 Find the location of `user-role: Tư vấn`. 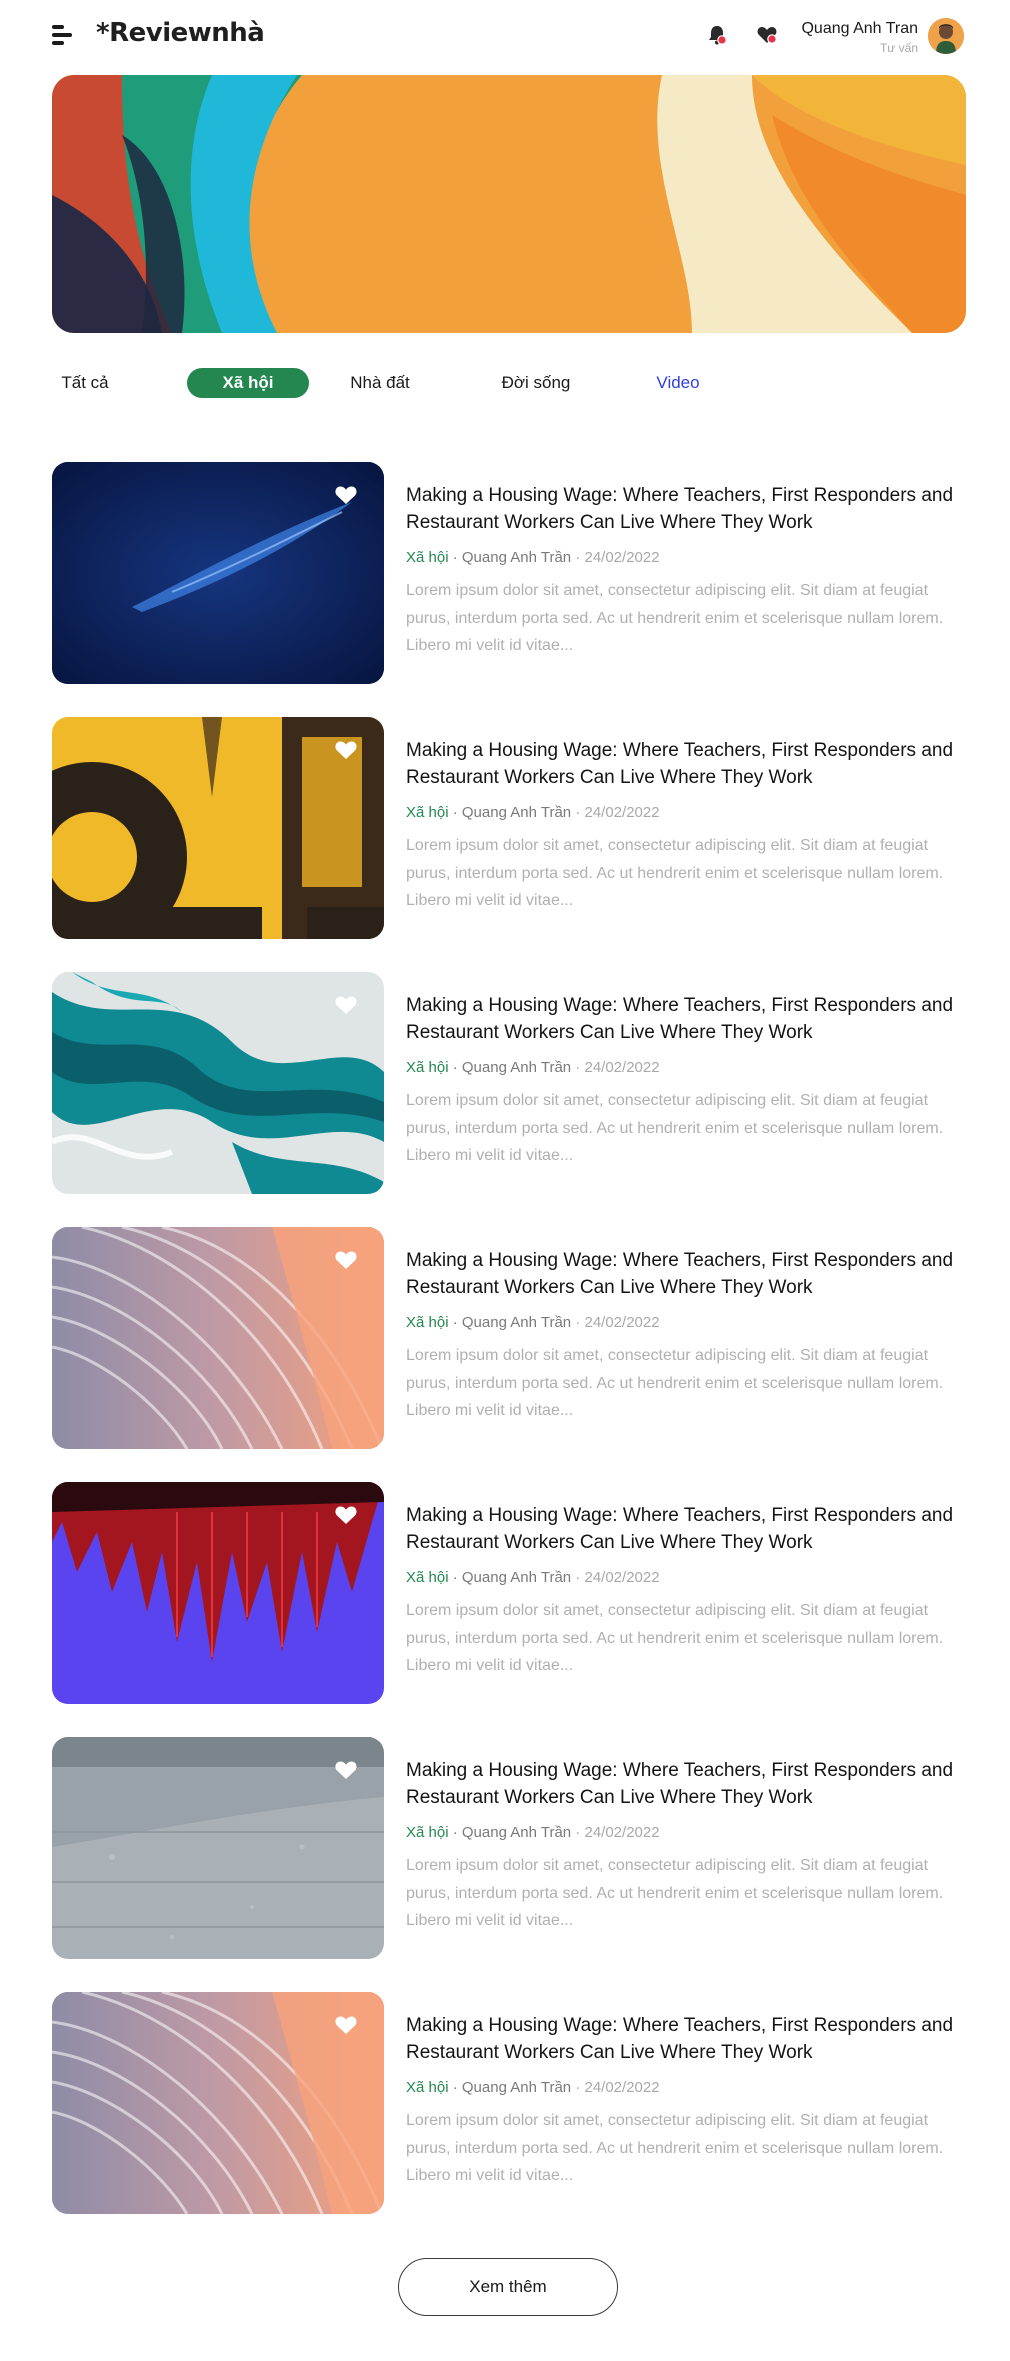

user-role: Tư vấn is located at coordinates (898, 48).